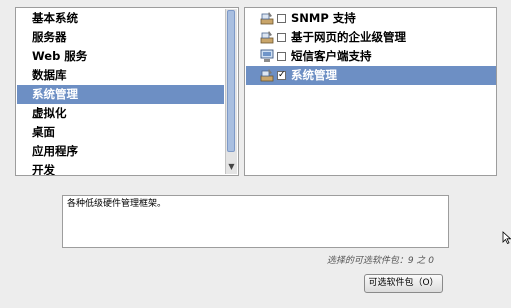 The width and height of the screenshot is (511, 308). Describe the element at coordinates (120, 18) in the screenshot. I see `category-item-base-system: 基本系统` at that location.